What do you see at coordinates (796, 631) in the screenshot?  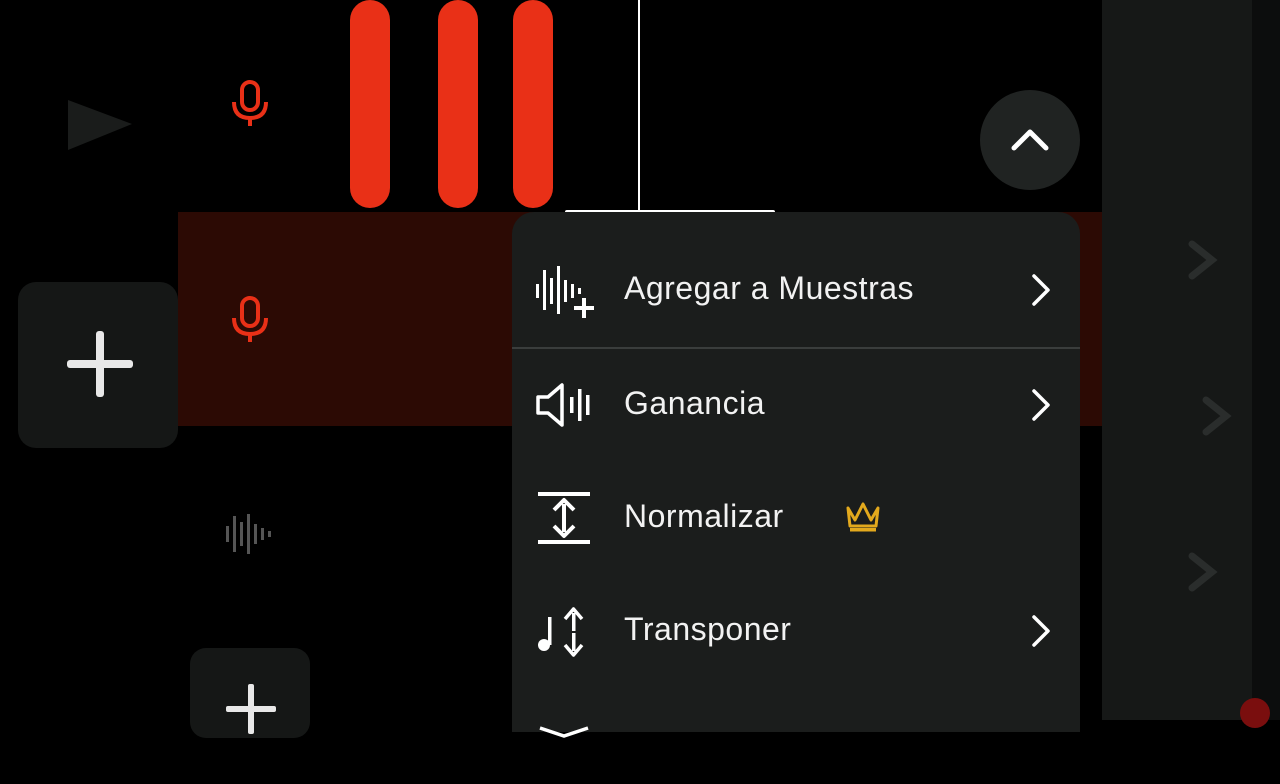 I see `menu-item-transpose: Transponer` at bounding box center [796, 631].